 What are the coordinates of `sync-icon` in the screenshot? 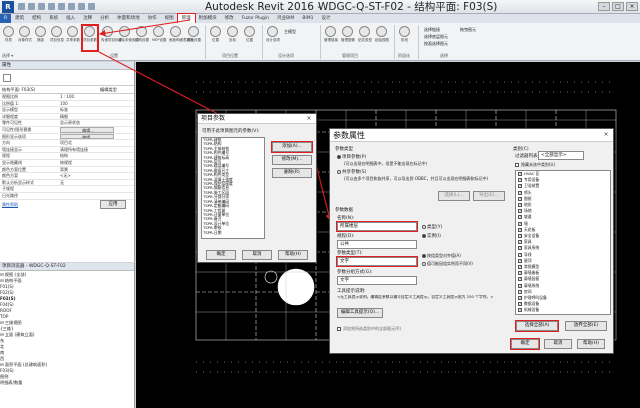 It's located at (41, 6).